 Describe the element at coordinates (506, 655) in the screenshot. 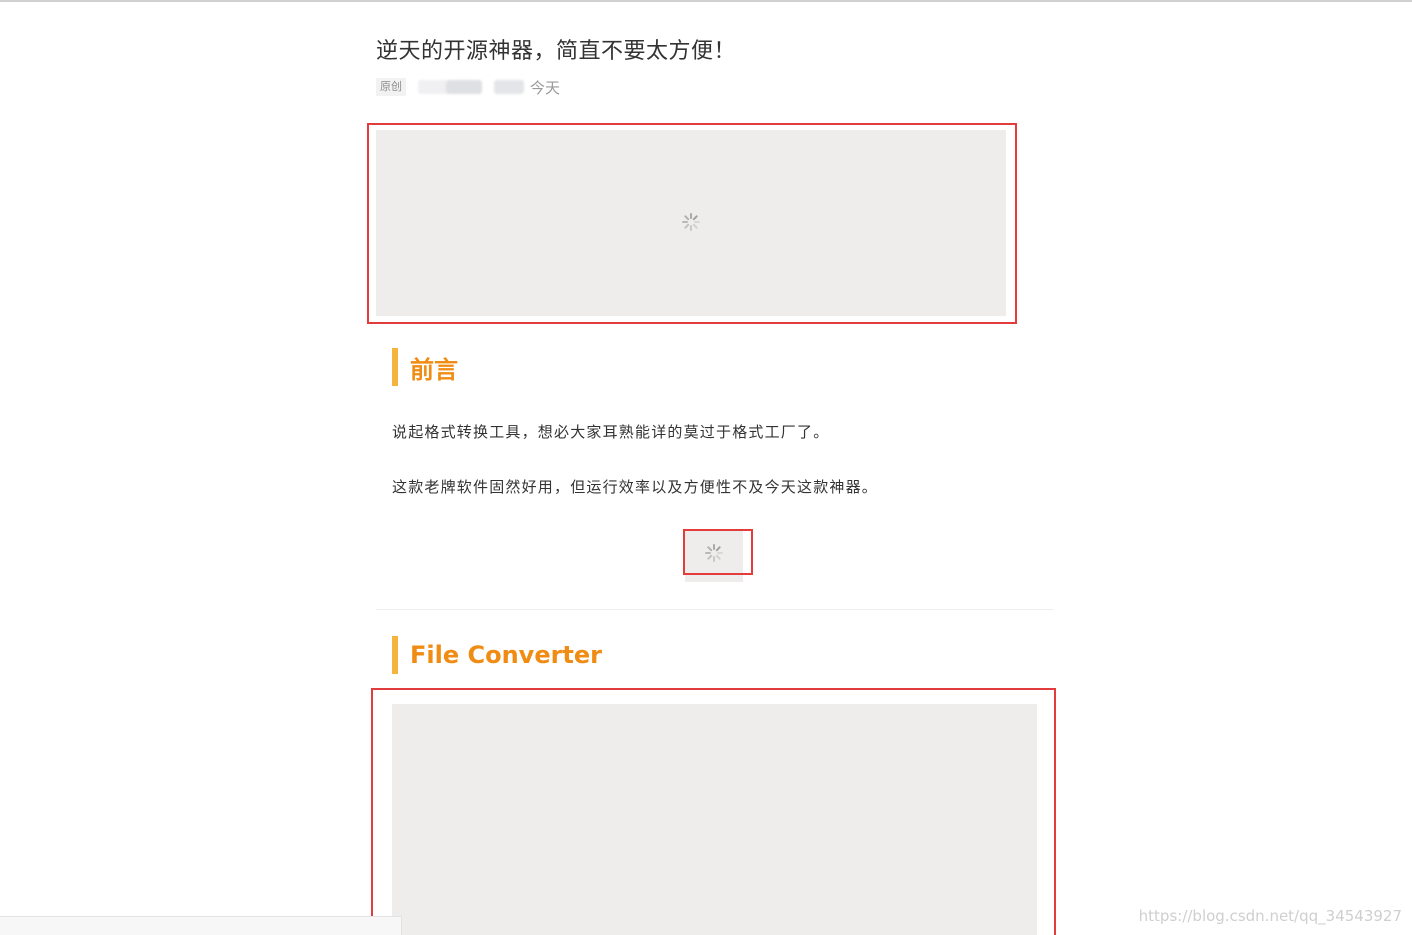

I see `section-title: File Converter` at that location.